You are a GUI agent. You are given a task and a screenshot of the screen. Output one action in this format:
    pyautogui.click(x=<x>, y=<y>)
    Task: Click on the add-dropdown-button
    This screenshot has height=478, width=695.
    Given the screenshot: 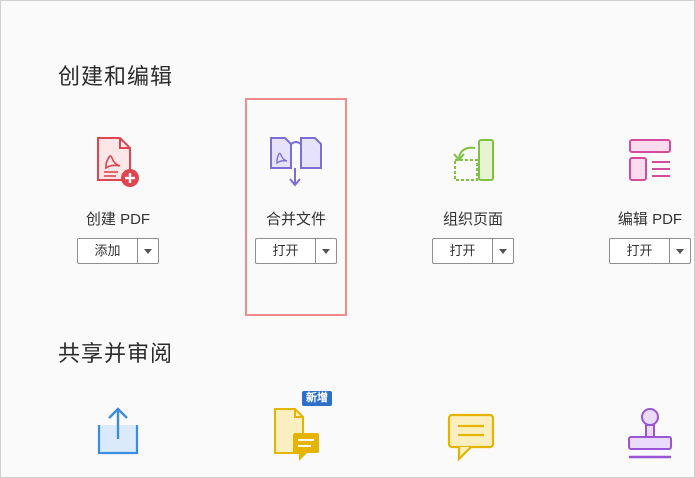 What is the action you would take?
    pyautogui.click(x=147, y=251)
    